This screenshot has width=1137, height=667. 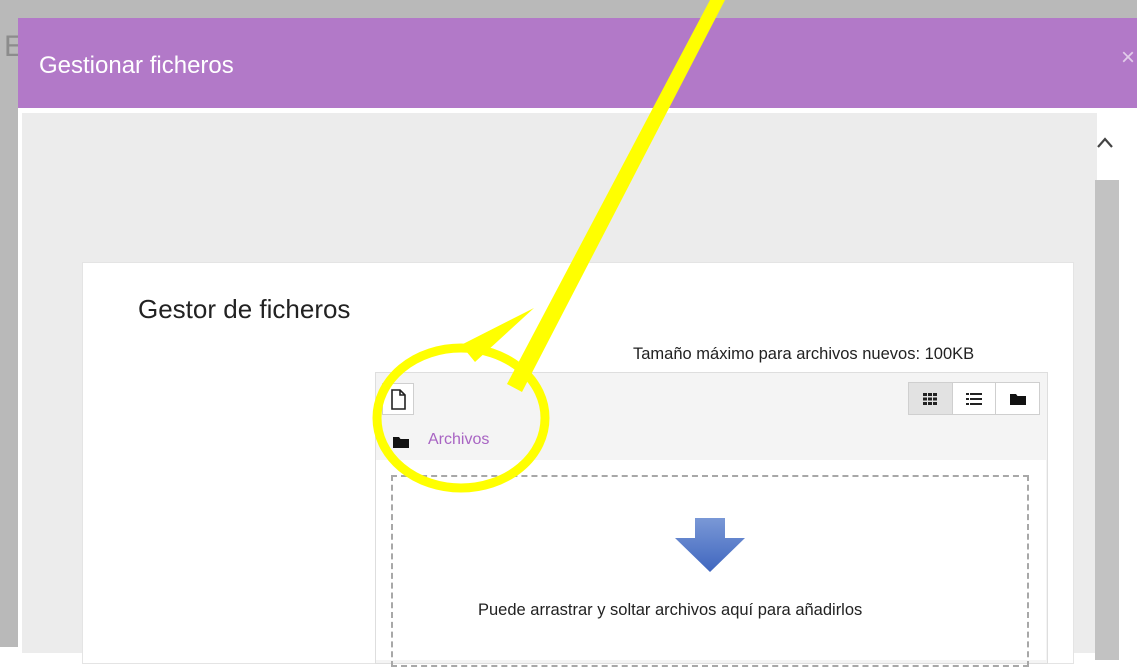 I want to click on list-view-icon, so click(x=974, y=398).